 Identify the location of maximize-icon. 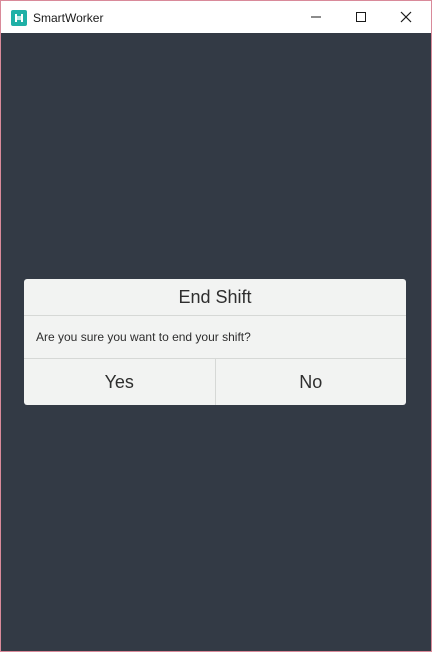
(361, 17).